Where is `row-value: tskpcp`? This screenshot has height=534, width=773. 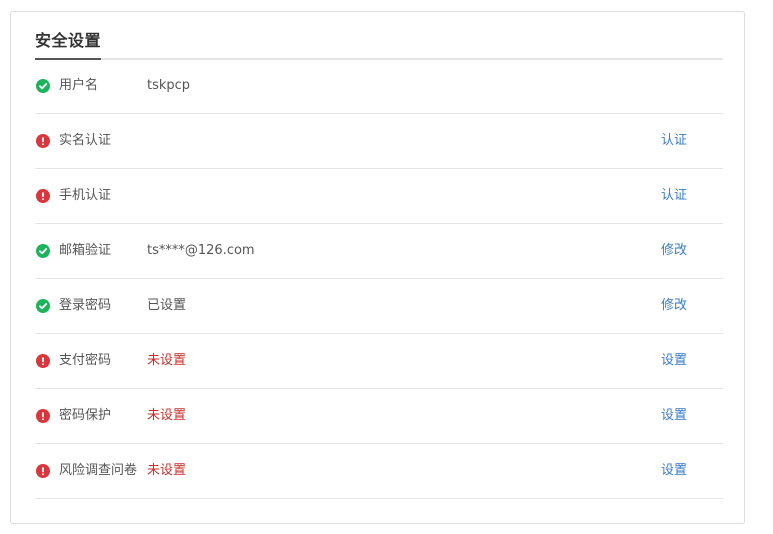 row-value: tskpcp is located at coordinates (169, 85).